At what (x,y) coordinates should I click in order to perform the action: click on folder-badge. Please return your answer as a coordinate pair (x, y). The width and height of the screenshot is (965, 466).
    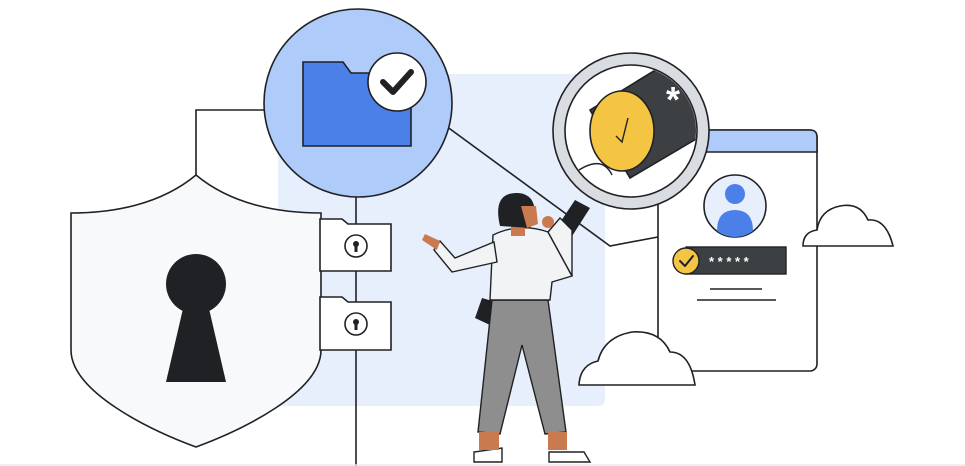
    Looking at the image, I should click on (358, 103).